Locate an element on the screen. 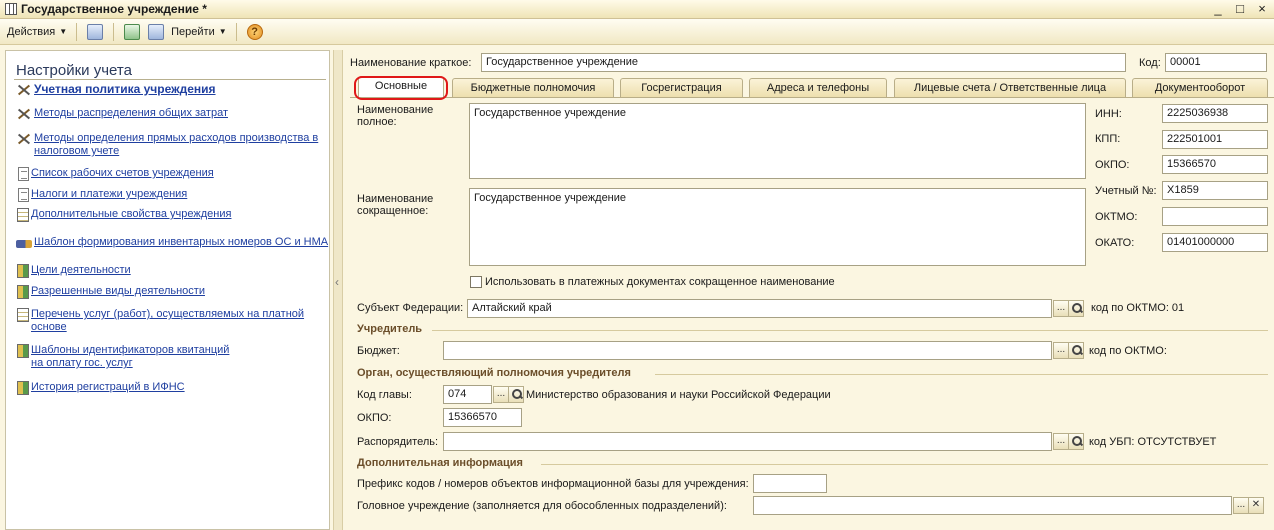 Image resolution: width=1274 pixels, height=530 pixels. clear-icon: ✕ is located at coordinates (1256, 505).